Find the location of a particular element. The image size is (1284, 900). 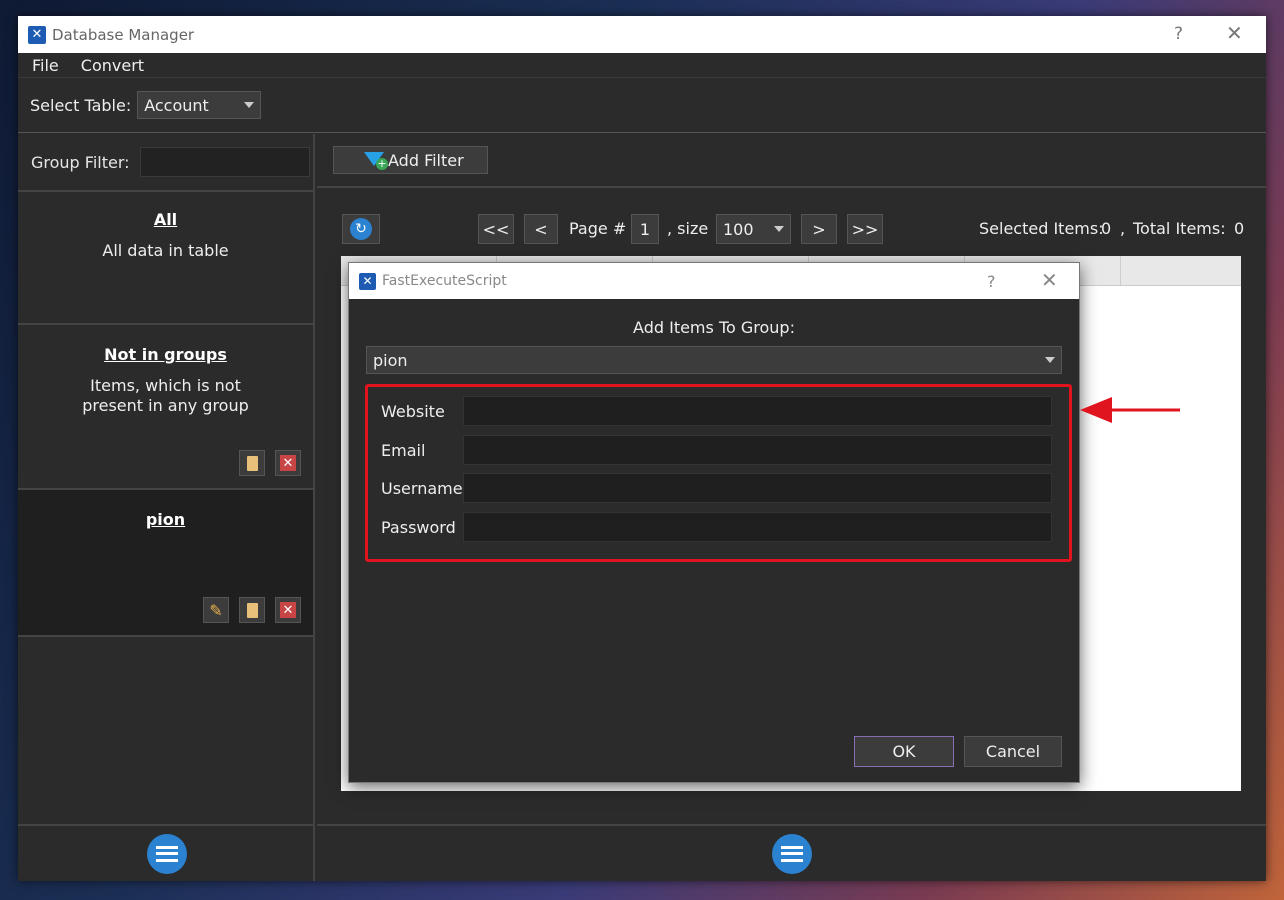

groups-list-button is located at coordinates (166, 853).